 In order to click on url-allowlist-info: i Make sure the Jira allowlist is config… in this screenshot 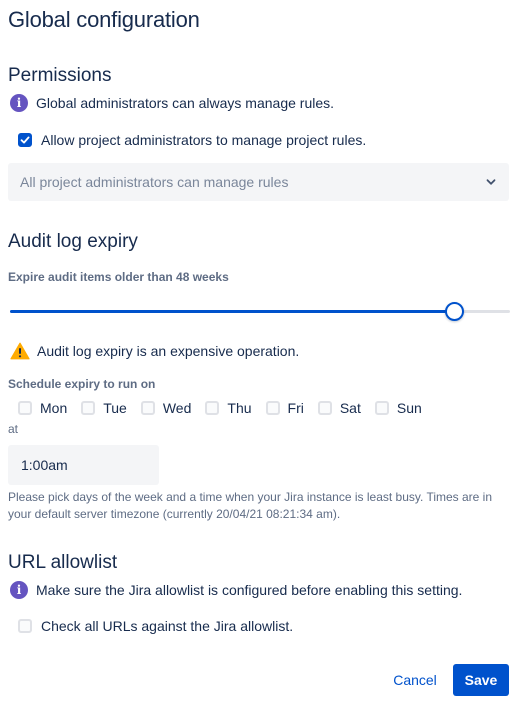, I will do `click(236, 590)`.